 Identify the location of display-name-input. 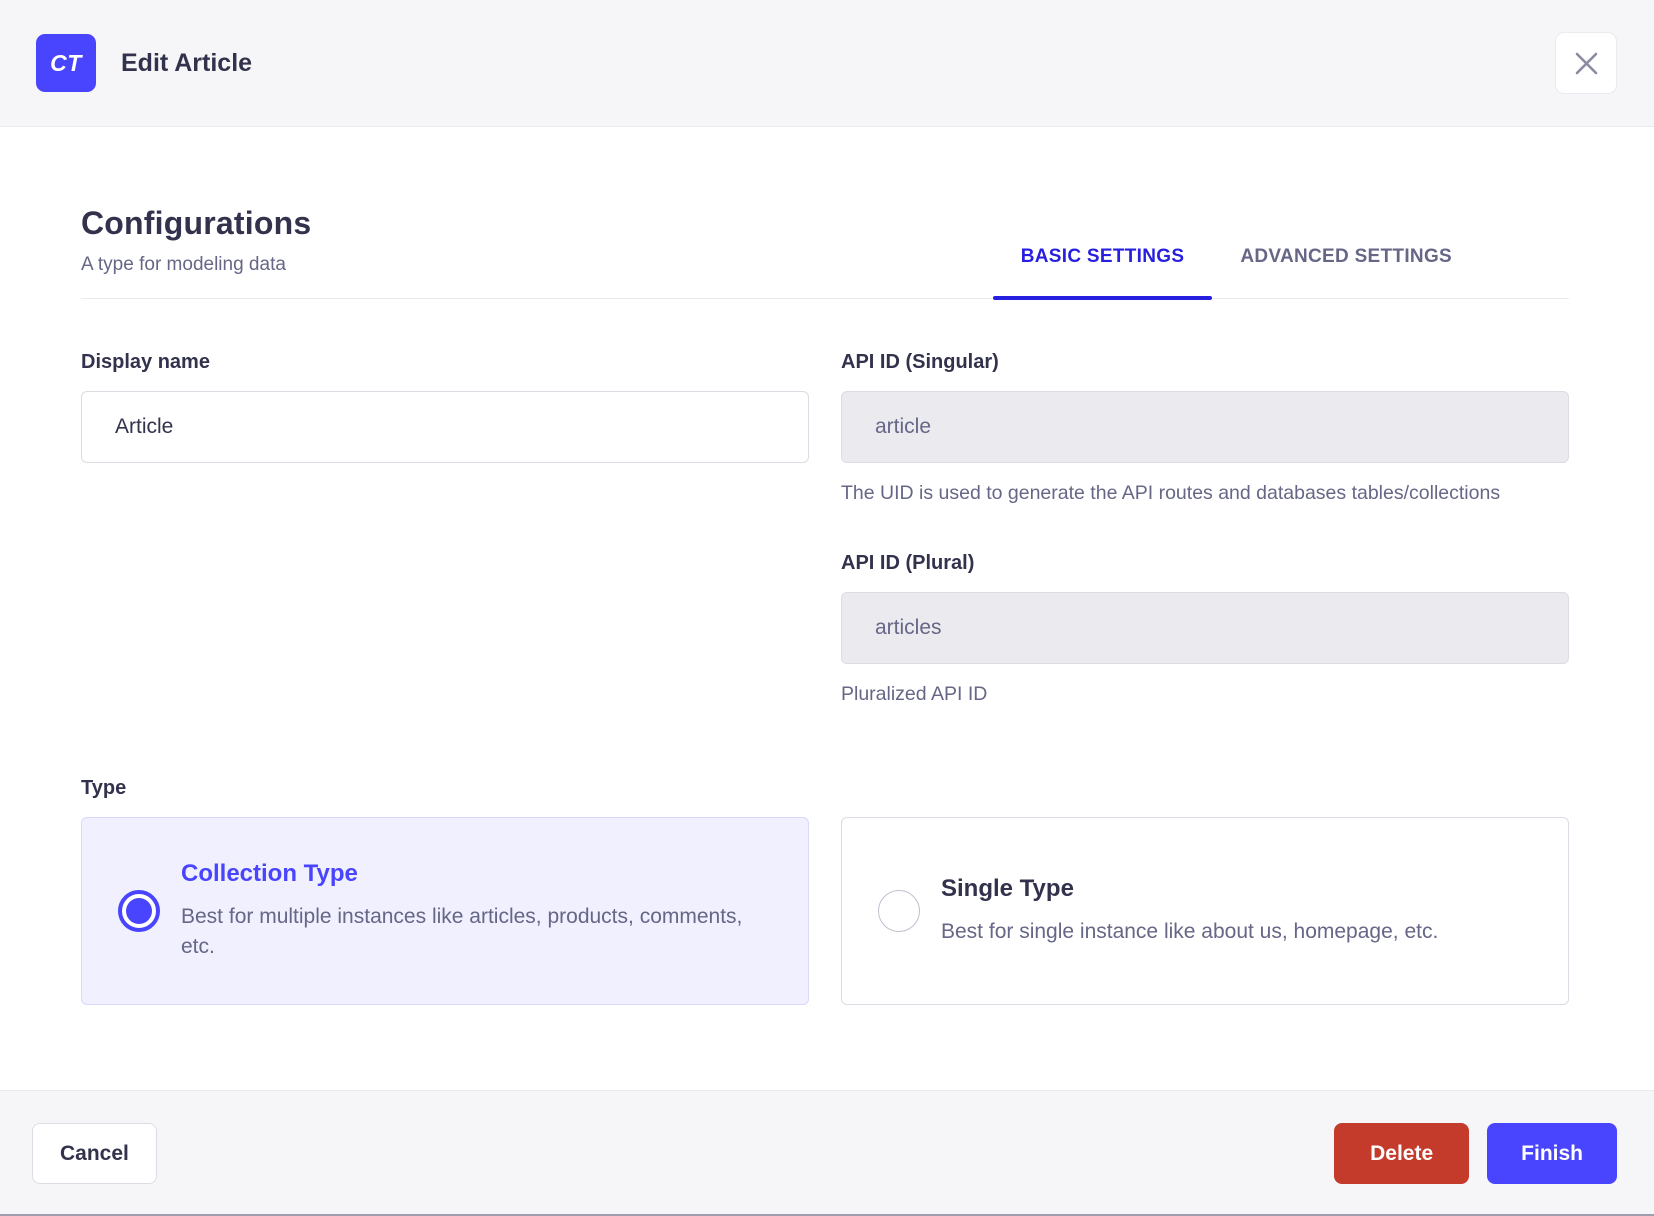
(445, 427).